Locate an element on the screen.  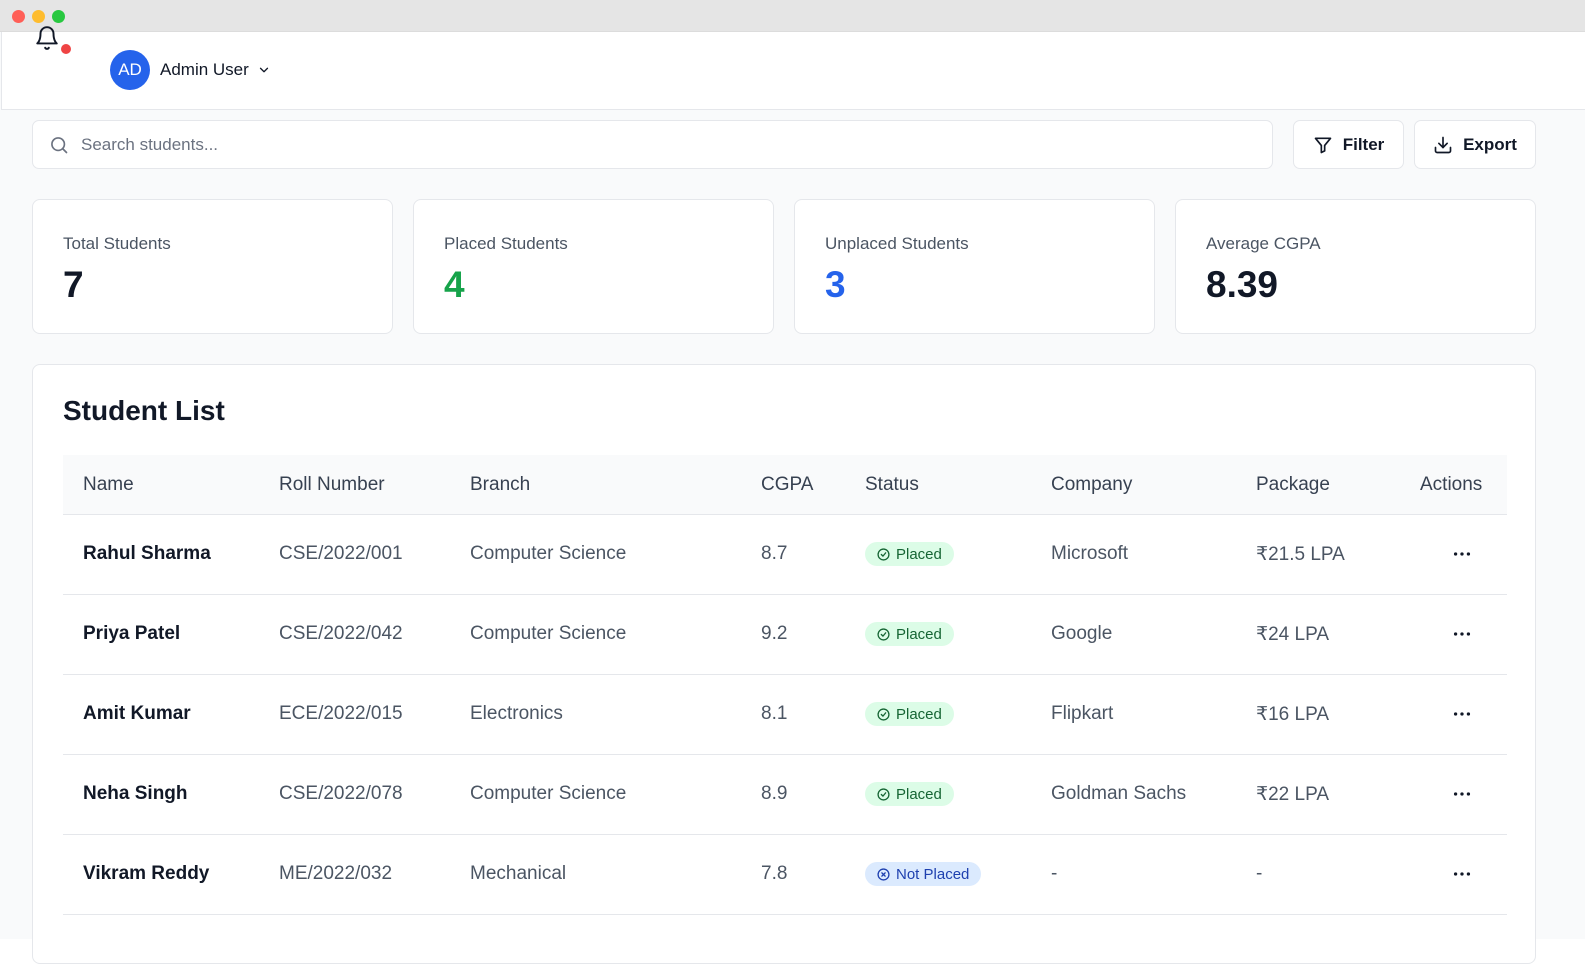
status-label: Not Placed is located at coordinates (933, 874).